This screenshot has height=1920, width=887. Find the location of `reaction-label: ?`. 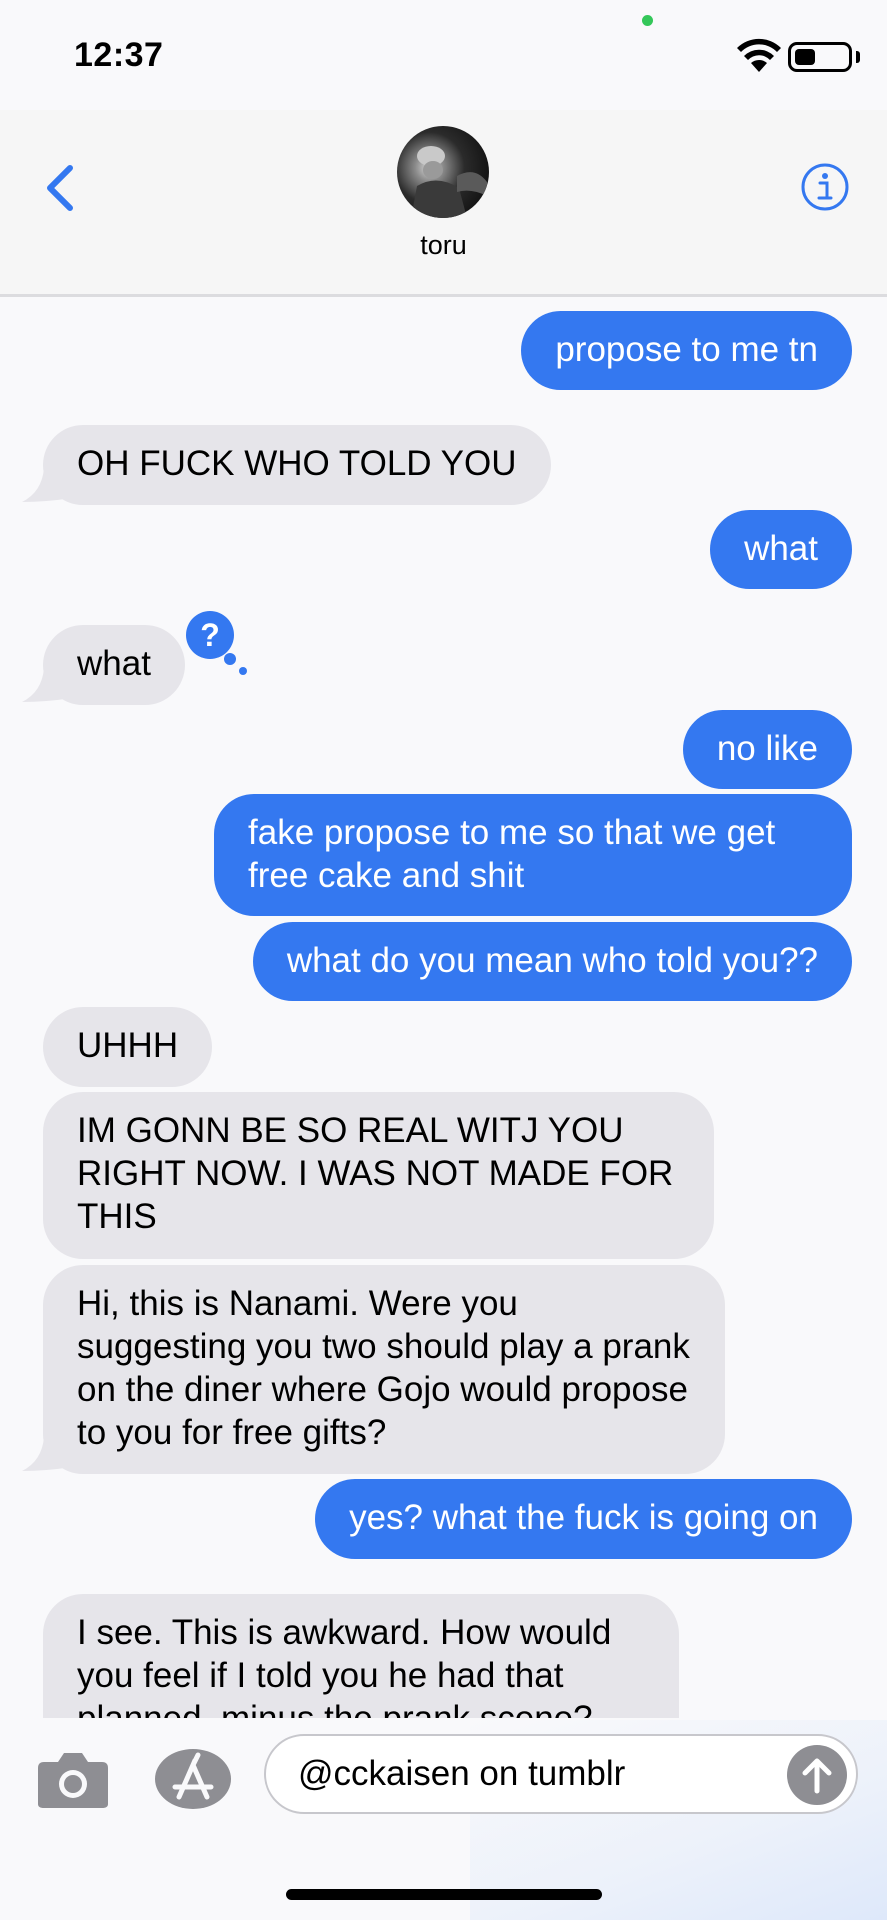

reaction-label: ? is located at coordinates (210, 635).